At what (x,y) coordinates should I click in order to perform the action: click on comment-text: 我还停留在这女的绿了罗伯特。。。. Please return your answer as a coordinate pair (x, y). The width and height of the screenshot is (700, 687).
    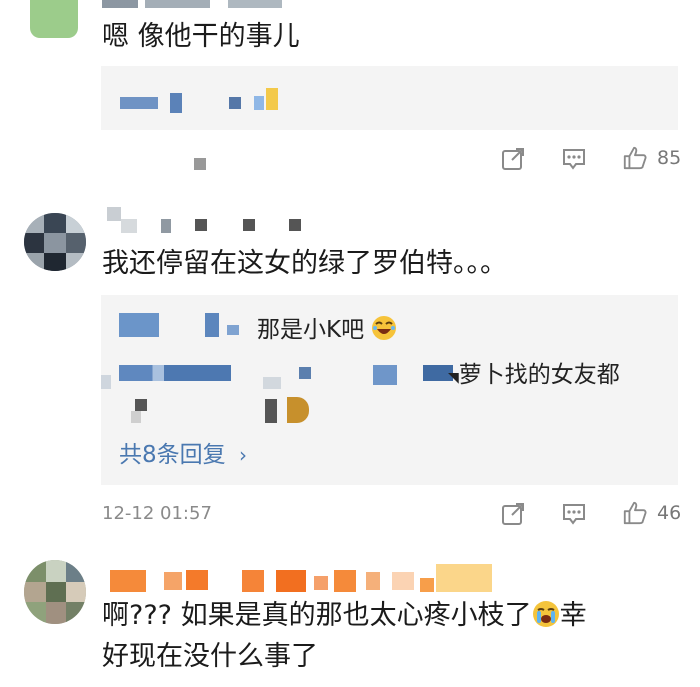
    Looking at the image, I should click on (304, 263).